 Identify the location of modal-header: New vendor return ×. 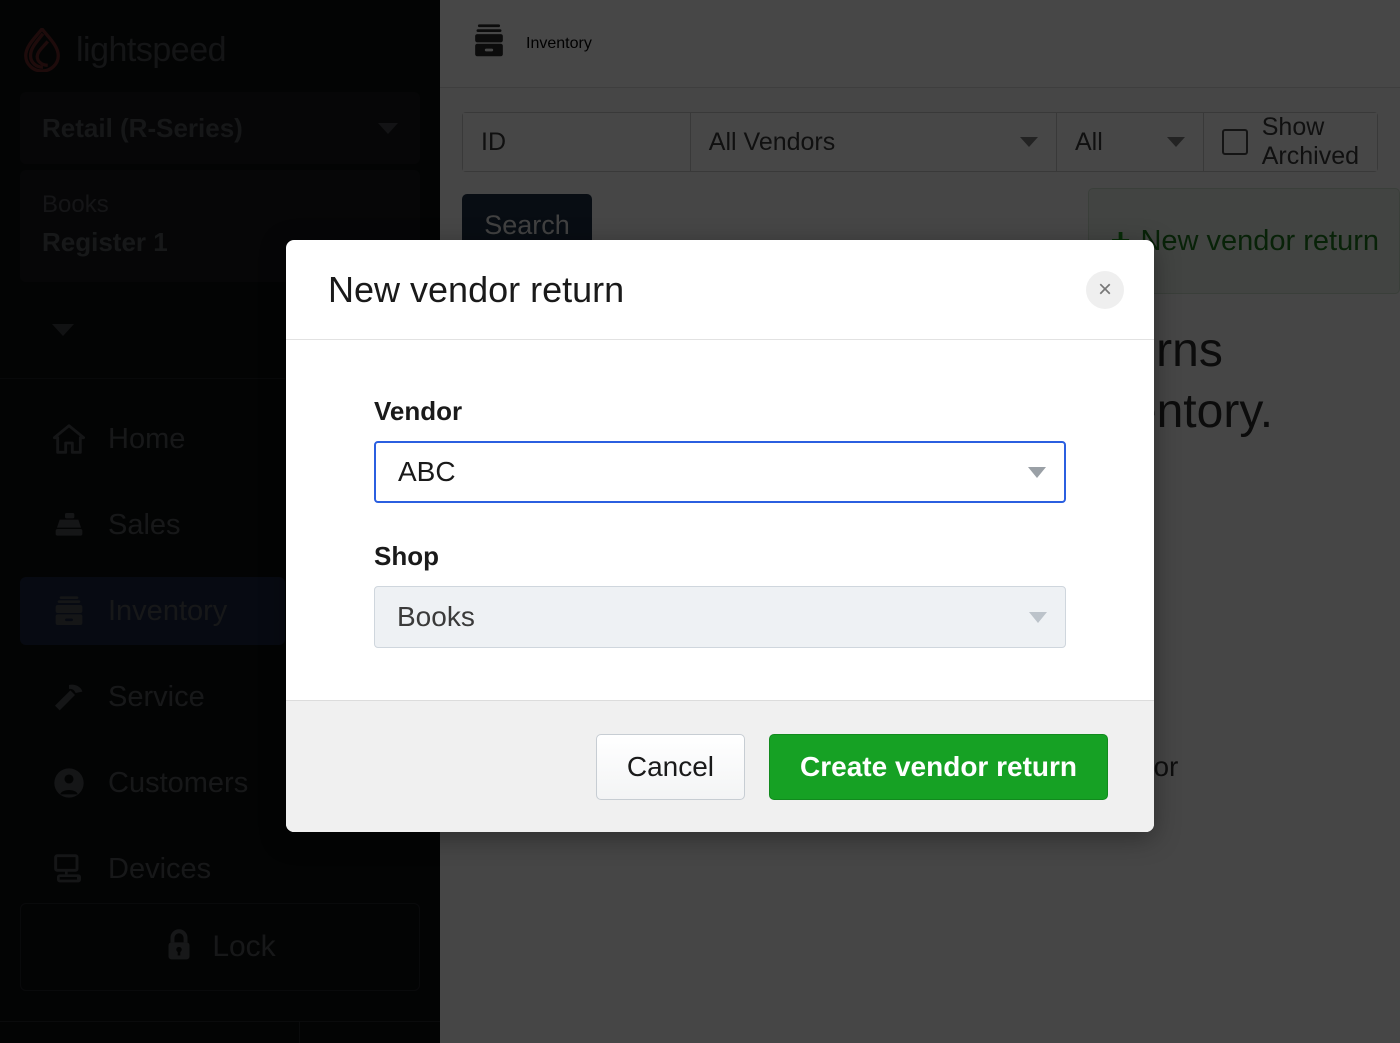
(720, 290).